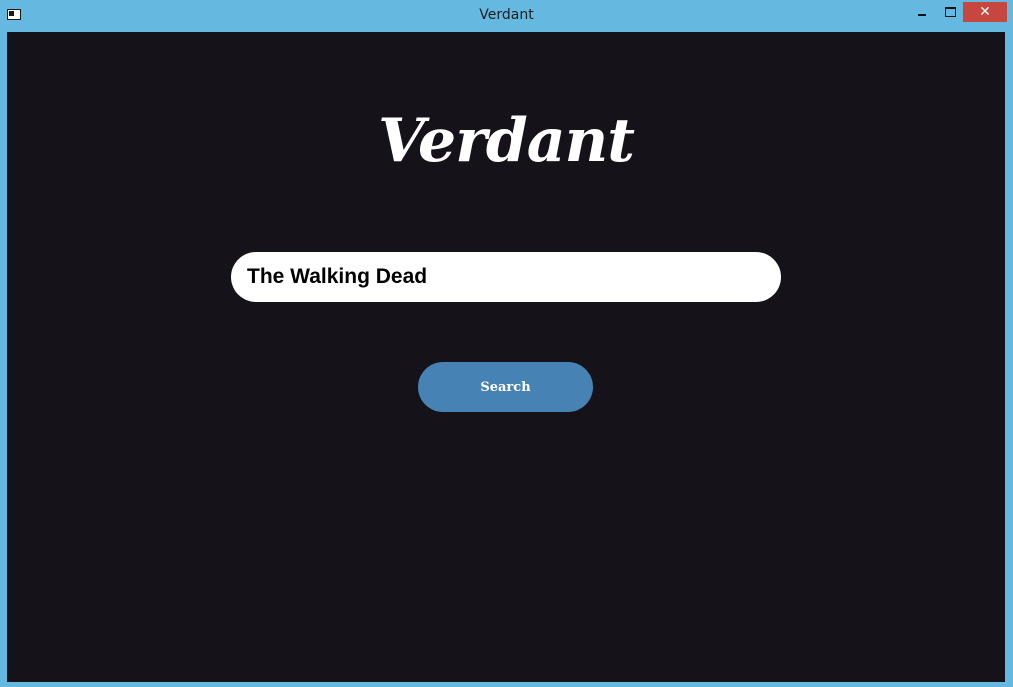 The image size is (1013, 687). I want to click on maximize-button, so click(949, 12).